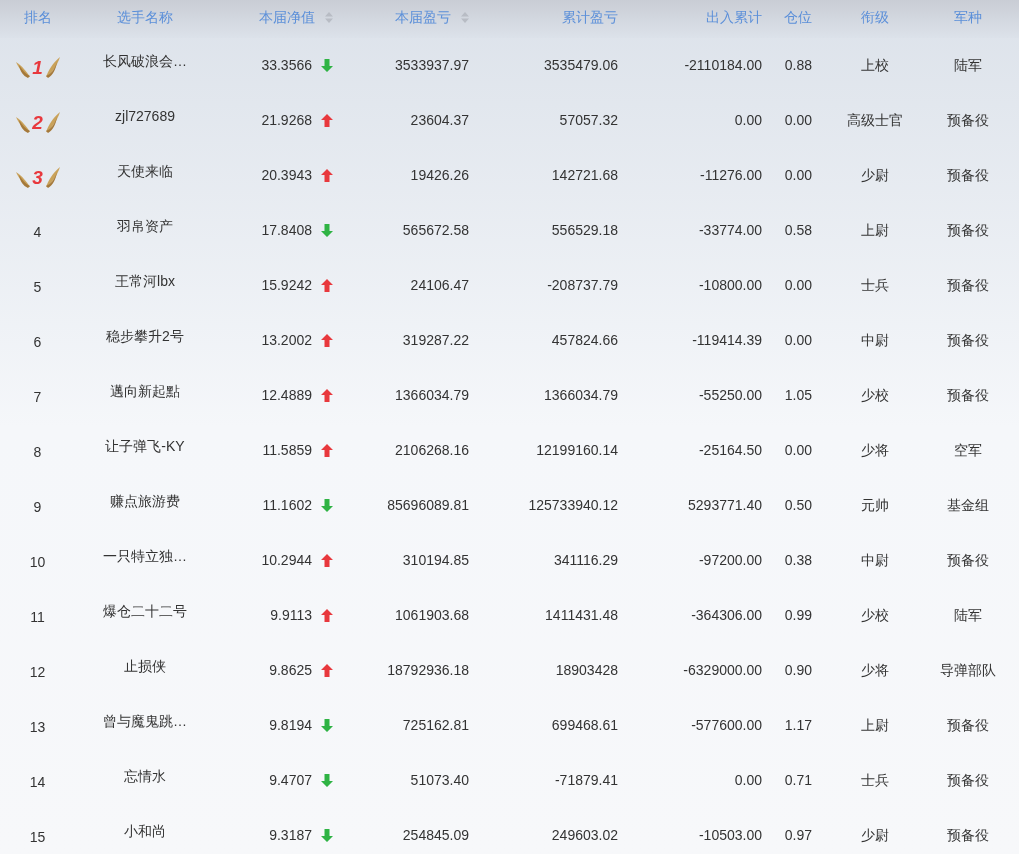 The image size is (1019, 854). What do you see at coordinates (145, 17) in the screenshot?
I see `column-header: 选手名称` at bounding box center [145, 17].